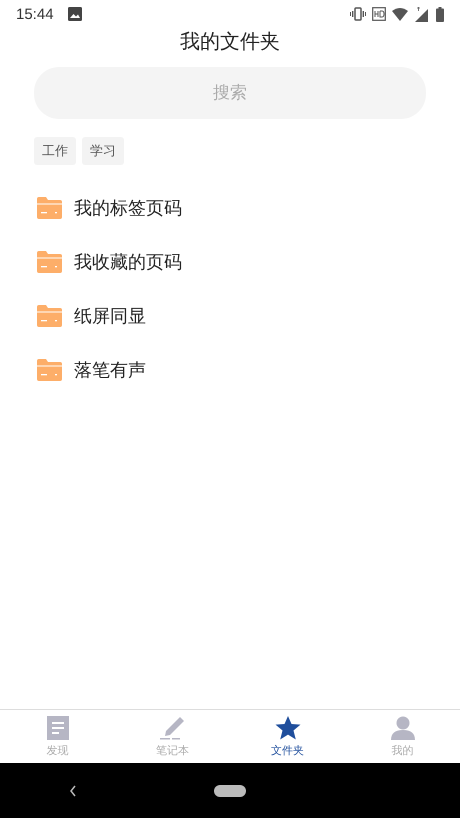  What do you see at coordinates (128, 262) in the screenshot?
I see `folder-name: 我收藏的页码` at bounding box center [128, 262].